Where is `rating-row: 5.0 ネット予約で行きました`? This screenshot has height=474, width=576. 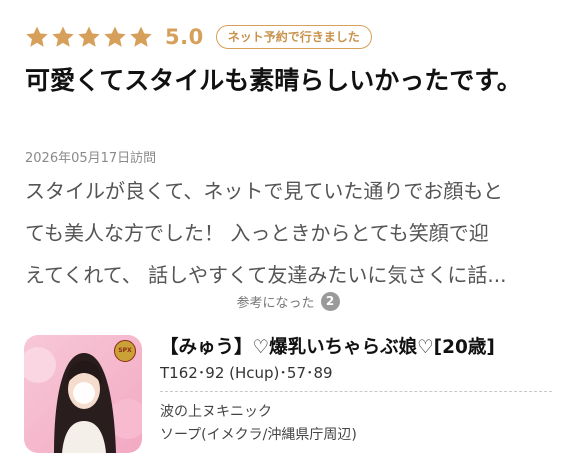
rating-row: 5.0 ネット予約で行きました is located at coordinates (198, 37).